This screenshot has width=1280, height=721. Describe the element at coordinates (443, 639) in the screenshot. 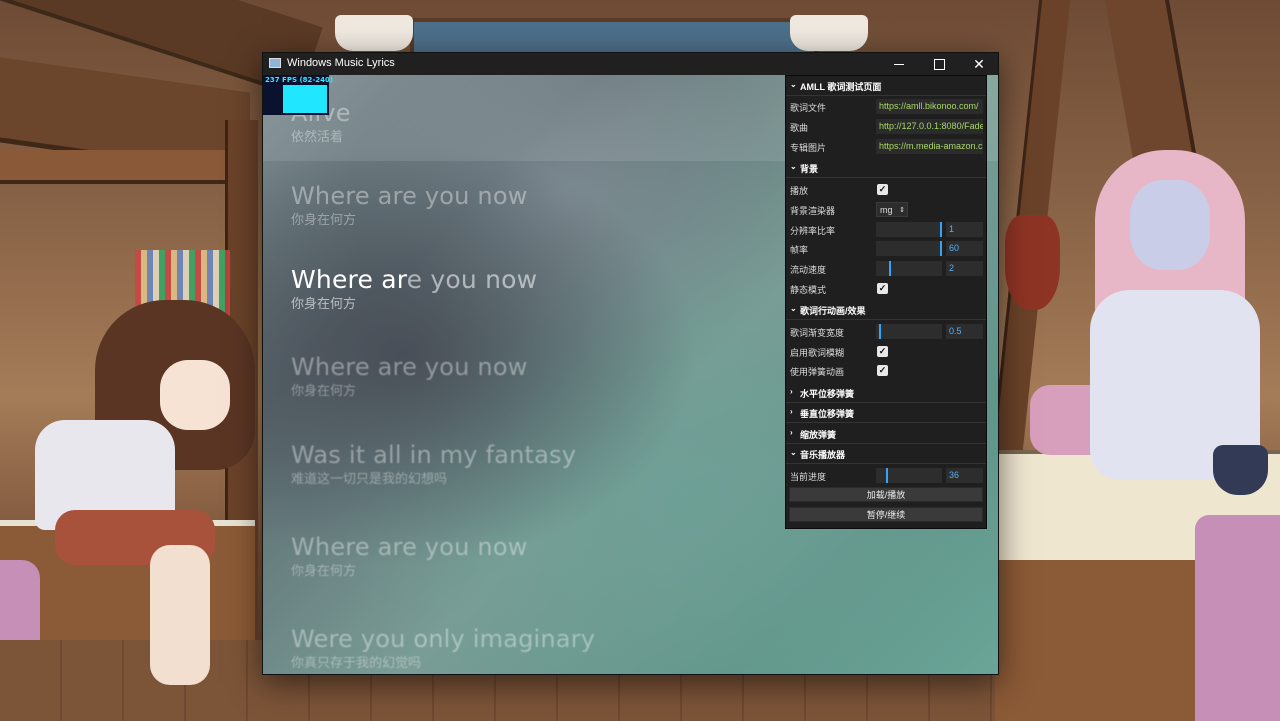

I see `lyric-text: Were you only imaginary` at that location.